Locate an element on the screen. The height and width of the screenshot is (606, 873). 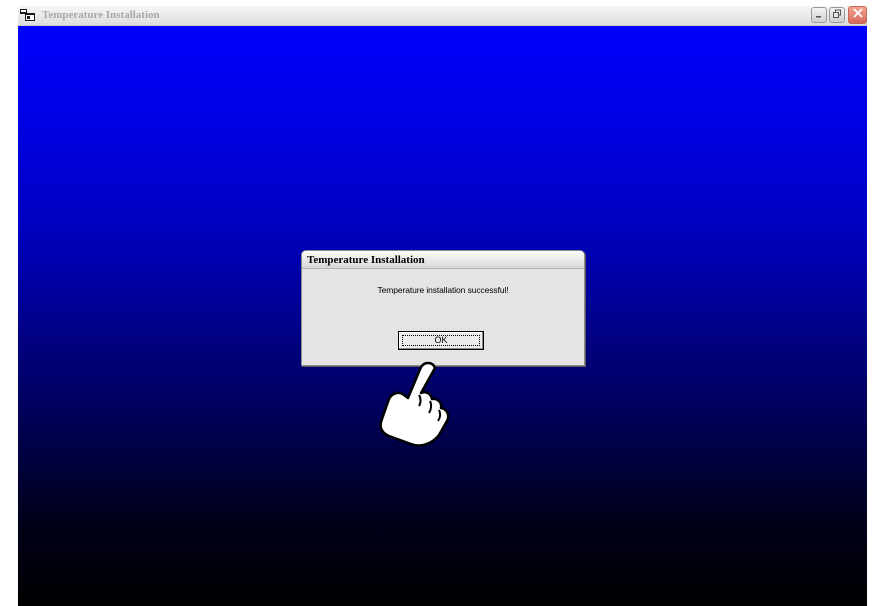
minimize-icon is located at coordinates (819, 15).